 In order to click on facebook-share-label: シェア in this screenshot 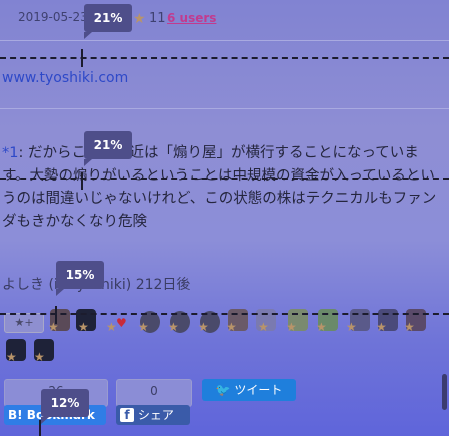, I will do `click(155, 415)`.